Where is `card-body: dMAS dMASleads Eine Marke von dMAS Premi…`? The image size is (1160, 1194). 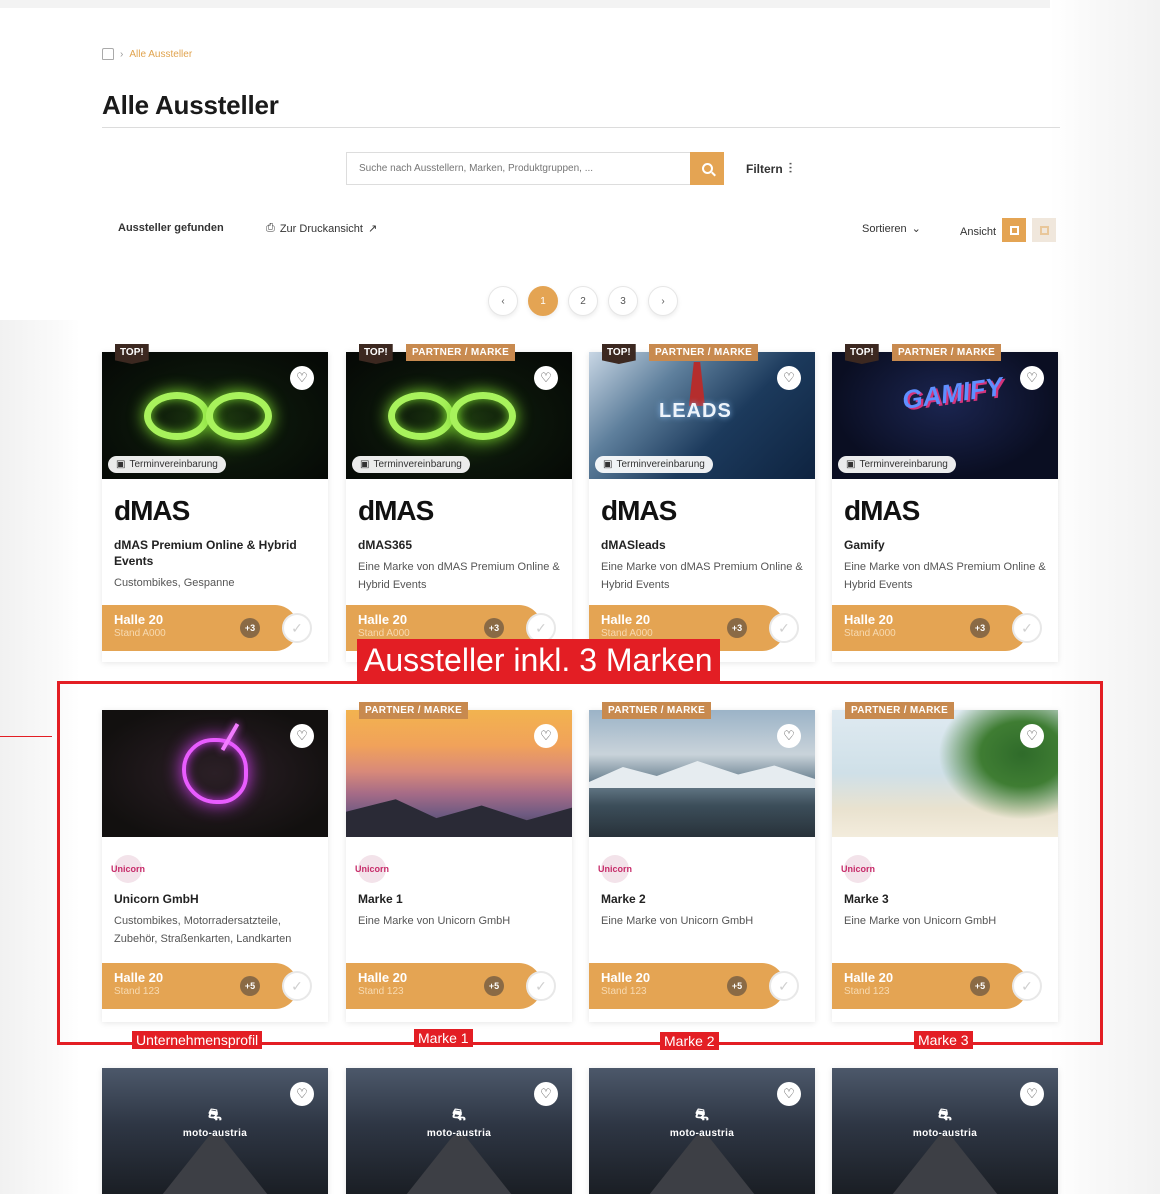 card-body: dMAS dMASleads Eine Marke von dMAS Premi… is located at coordinates (702, 536).